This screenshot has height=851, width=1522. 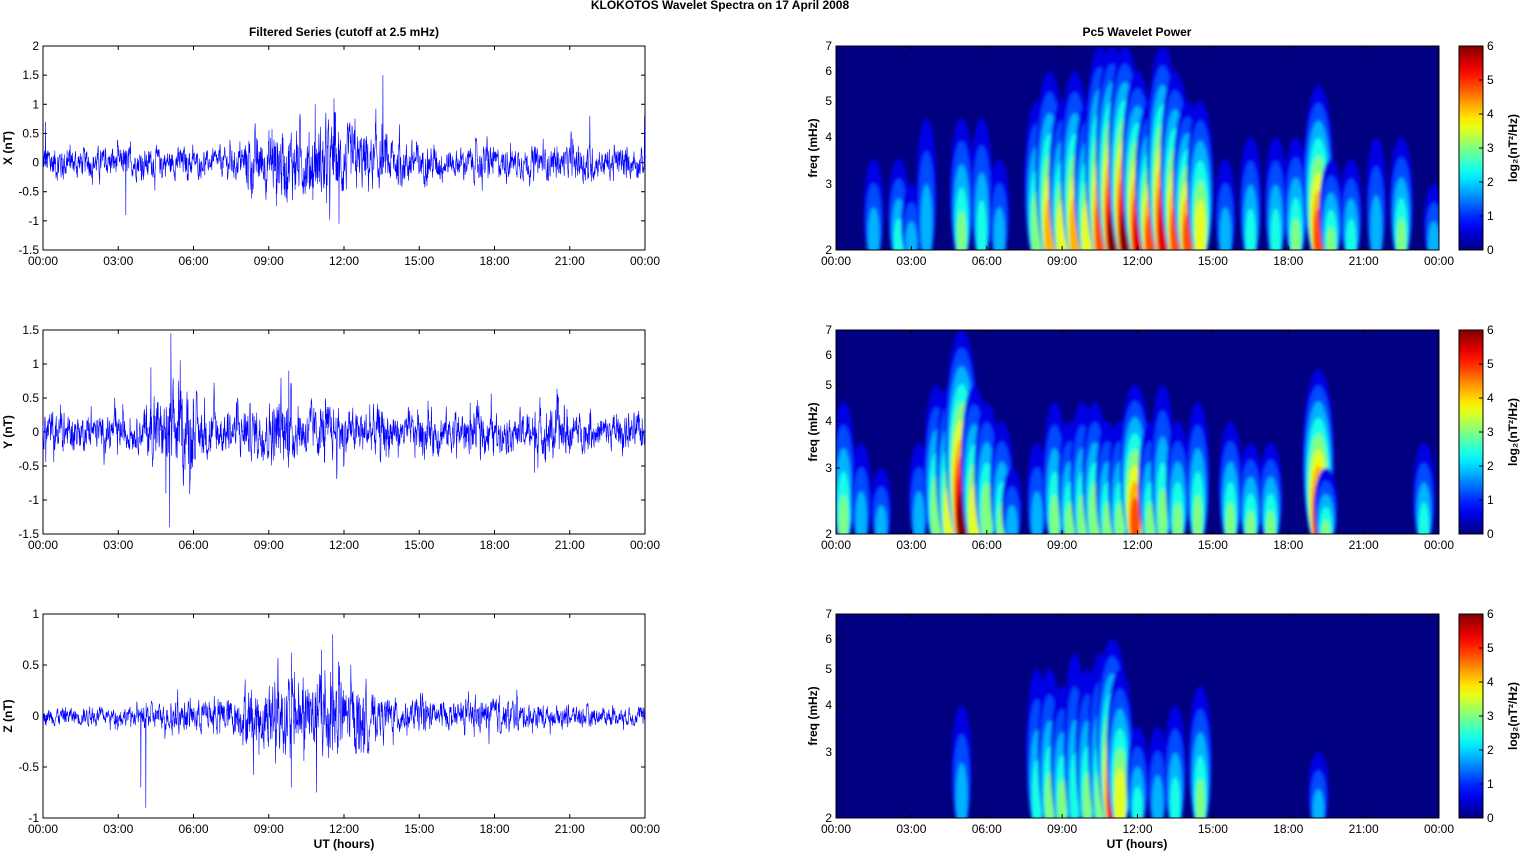 What do you see at coordinates (1137, 32) in the screenshot?
I see `right-column-title: Pc5 Wavelet Power` at bounding box center [1137, 32].